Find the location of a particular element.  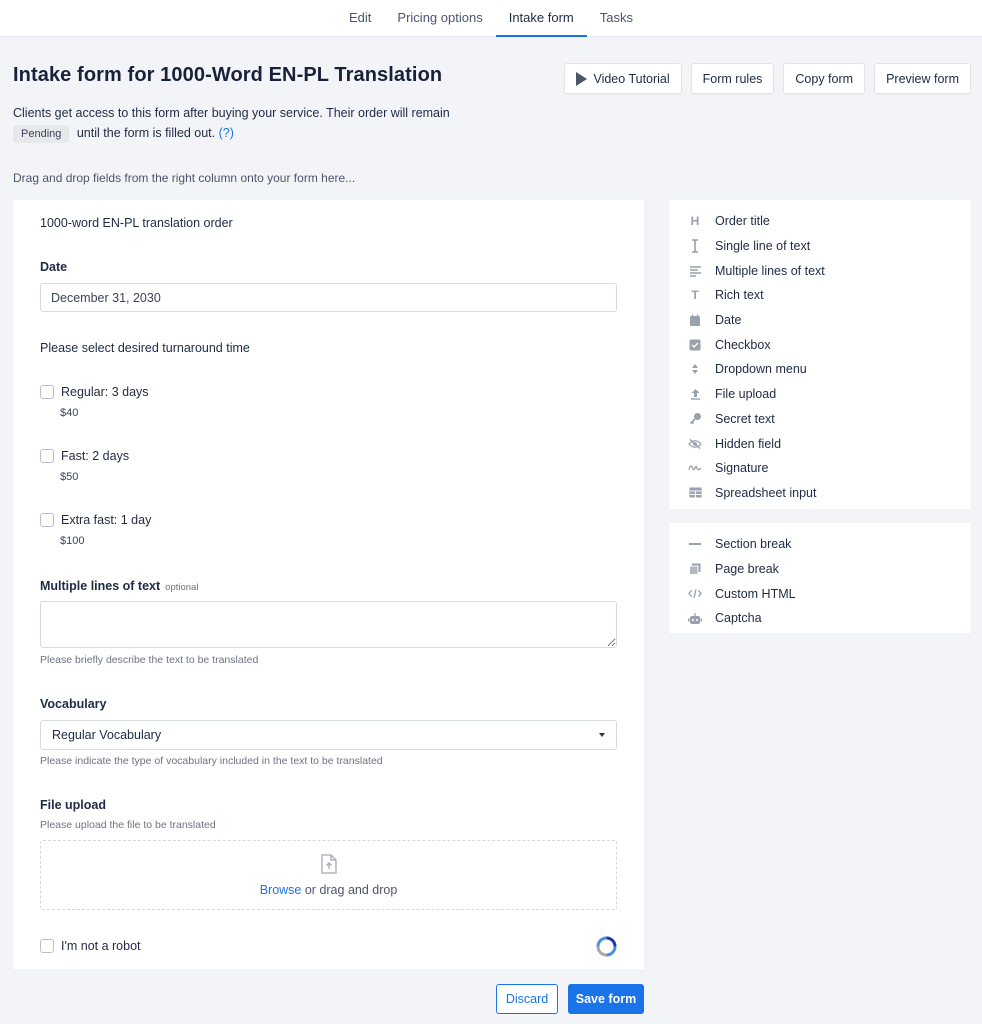

tab-pricing-options: Pricing options is located at coordinates (439, 18).